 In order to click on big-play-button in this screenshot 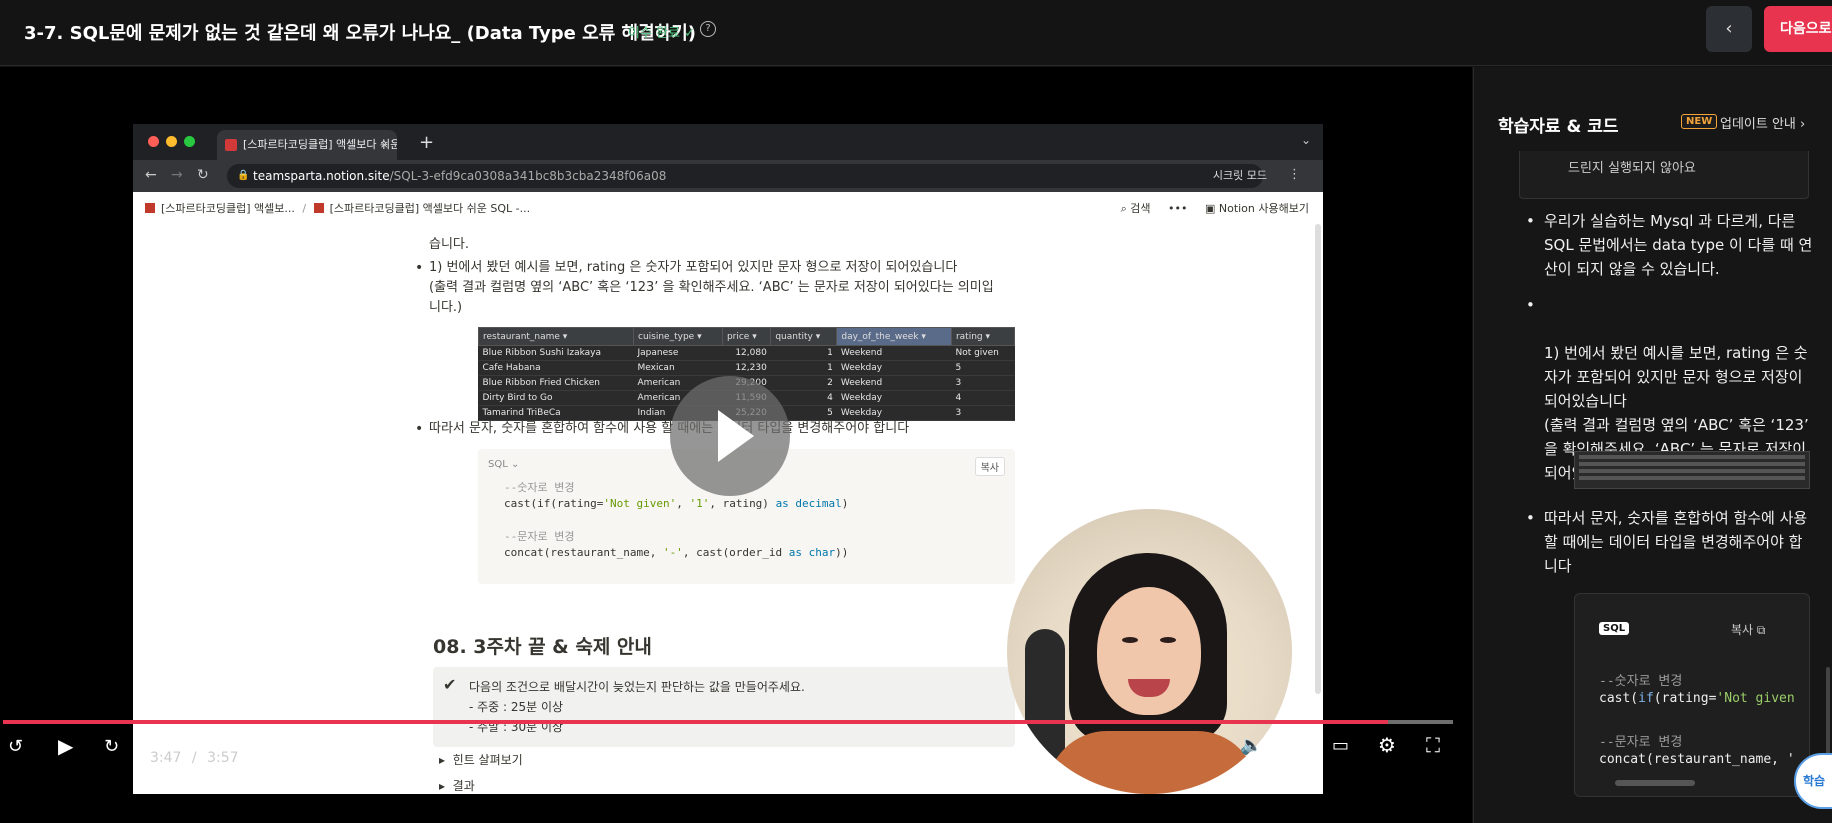, I will do `click(730, 436)`.